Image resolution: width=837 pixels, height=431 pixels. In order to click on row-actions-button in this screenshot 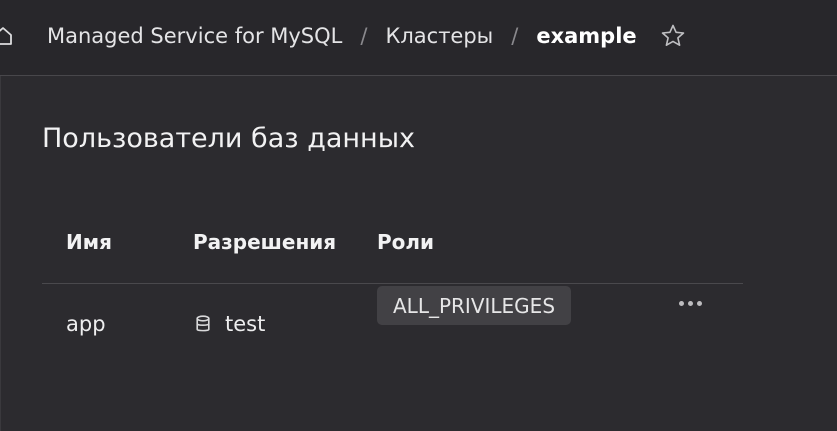, I will do `click(690, 303)`.